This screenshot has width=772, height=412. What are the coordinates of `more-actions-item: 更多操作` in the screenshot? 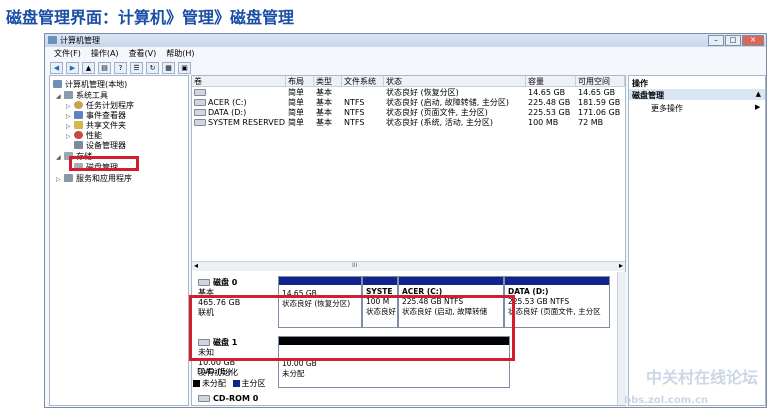 It's located at (667, 108).